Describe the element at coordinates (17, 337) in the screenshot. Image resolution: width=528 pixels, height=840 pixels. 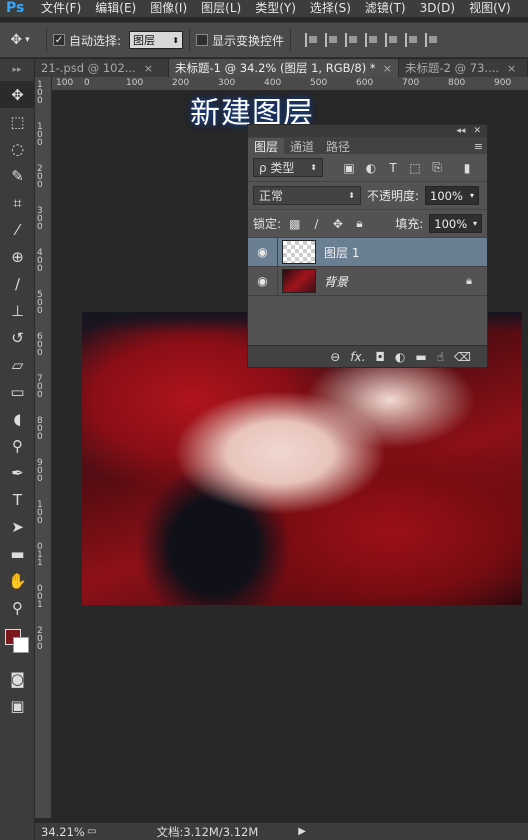
I see `history-brush-tool-icon: ↺` at that location.